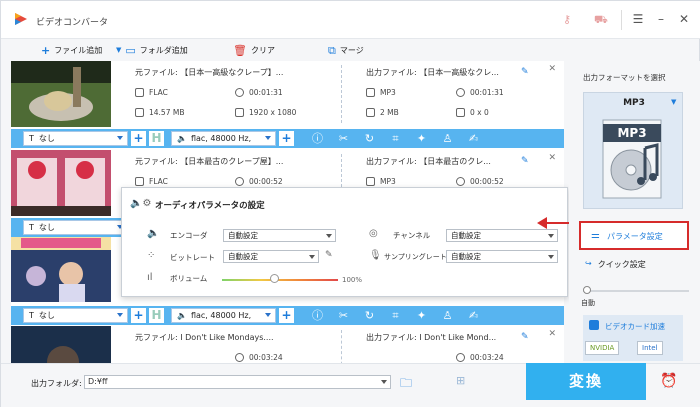 Image resolution: width=700 pixels, height=407 pixels. I want to click on cart-icon: ⛟, so click(601, 20).